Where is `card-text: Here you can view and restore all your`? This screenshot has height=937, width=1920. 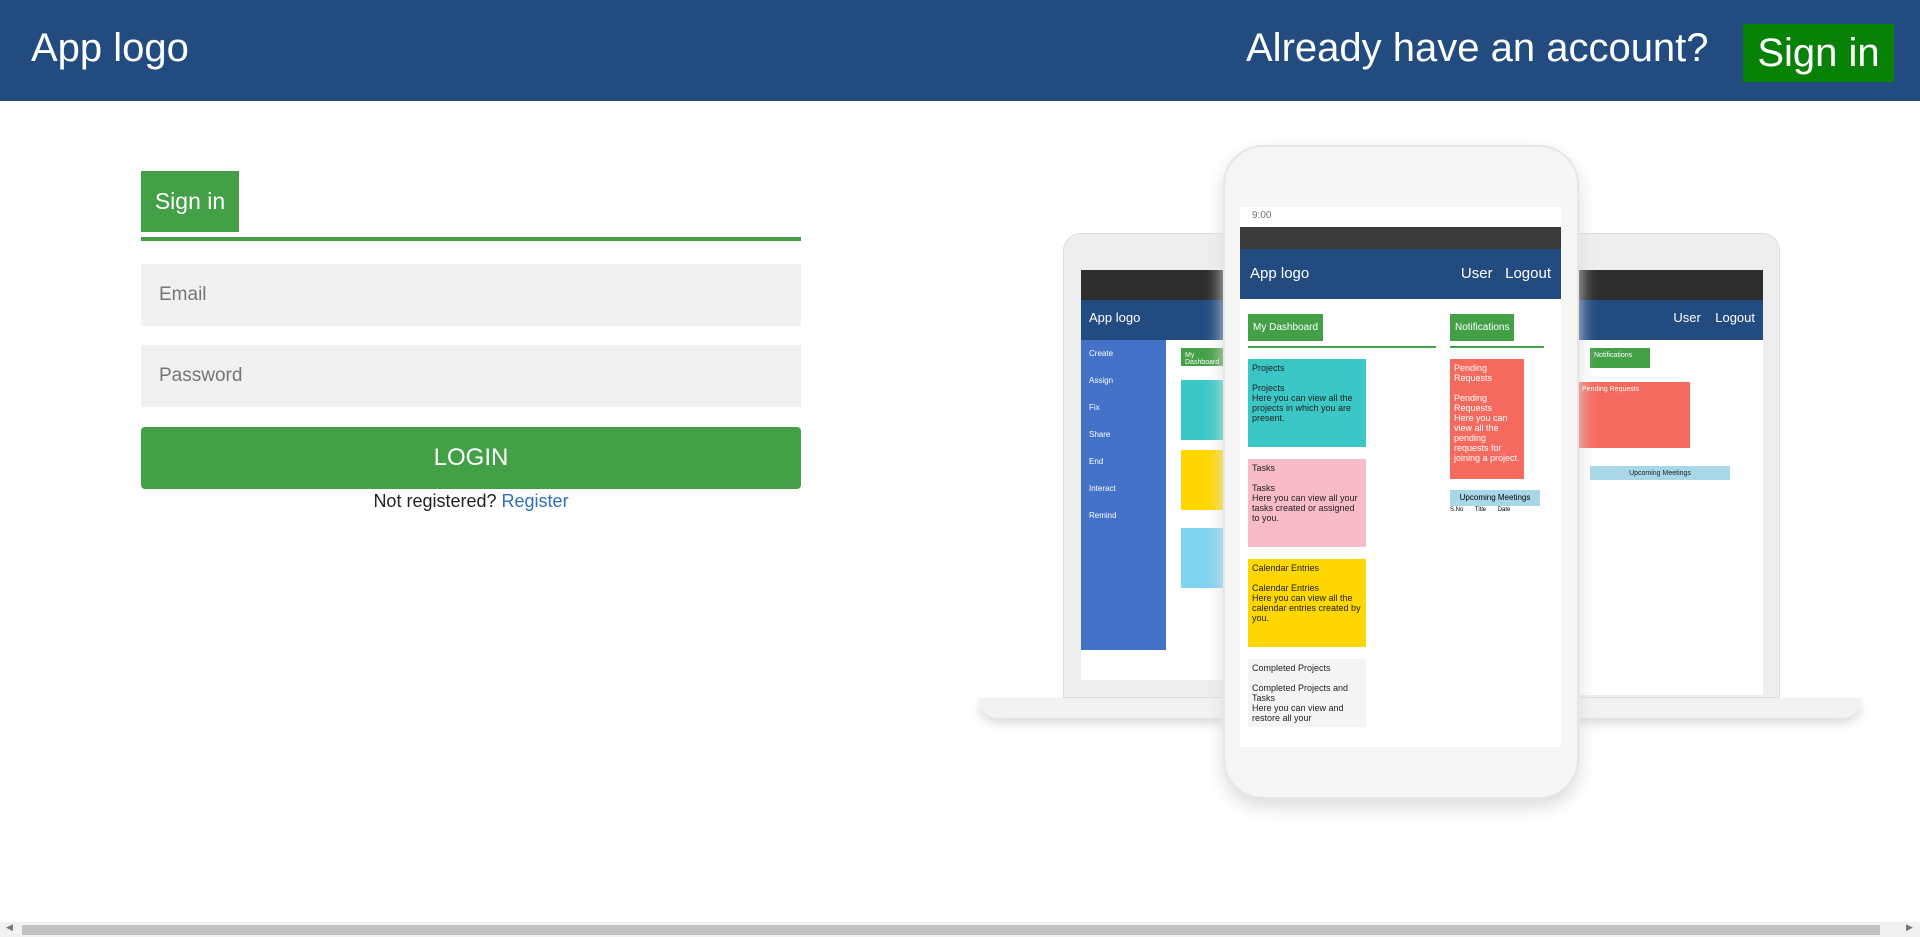 card-text: Here you can view and restore all your is located at coordinates (1298, 713).